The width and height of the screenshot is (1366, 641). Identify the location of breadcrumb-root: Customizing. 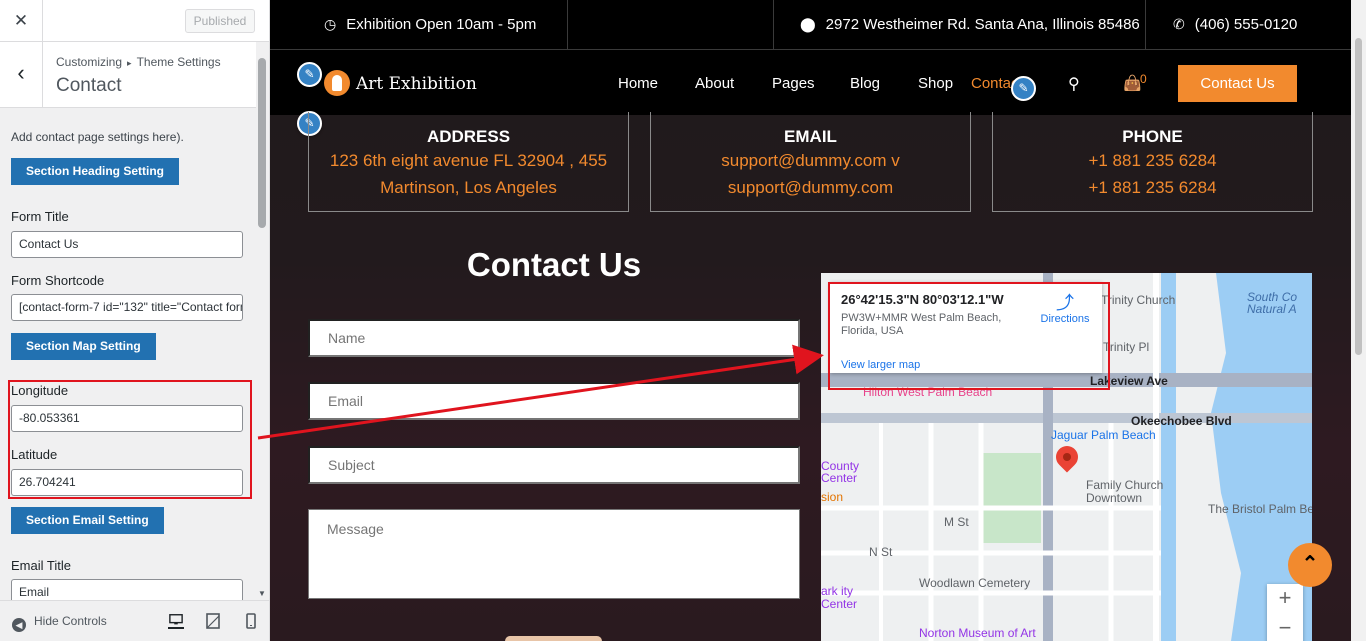
(89, 62).